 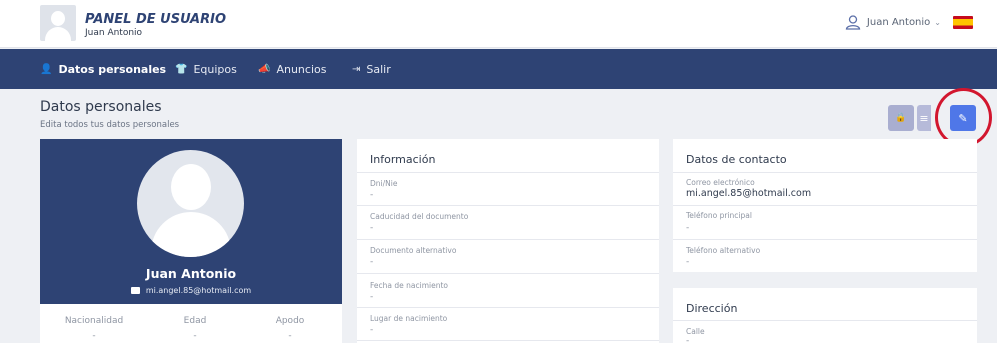 What do you see at coordinates (409, 318) in the screenshot?
I see `field-label-lugar-nacimiento: Lugar de nacimiento` at bounding box center [409, 318].